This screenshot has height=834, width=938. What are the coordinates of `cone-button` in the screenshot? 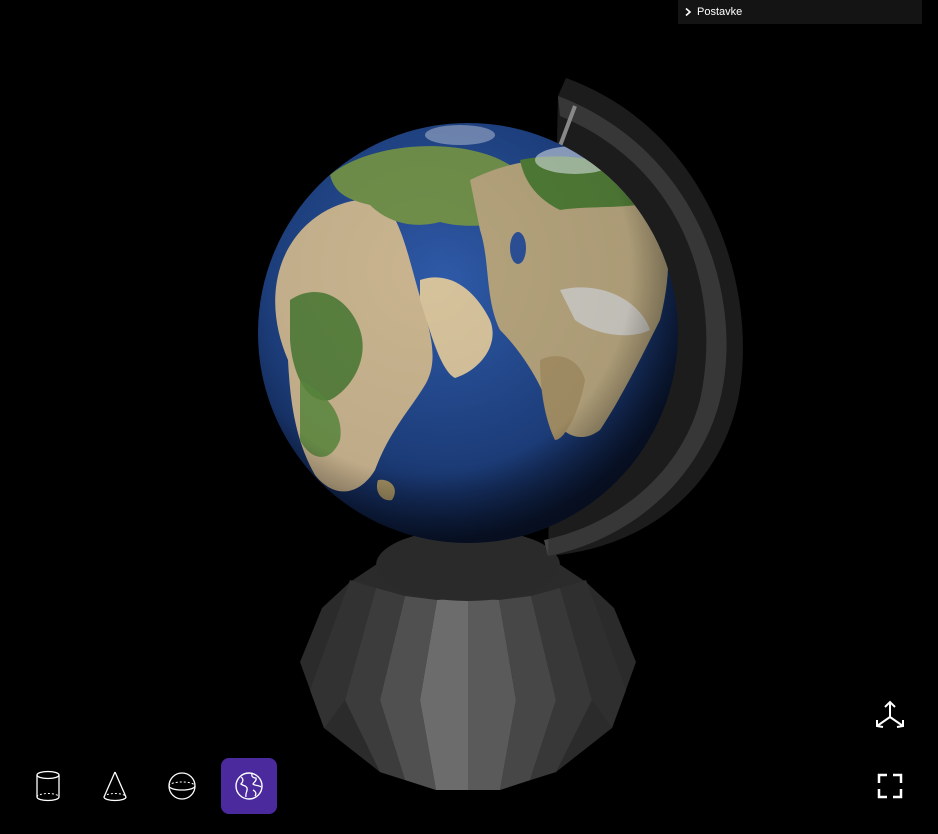 It's located at (115, 786).